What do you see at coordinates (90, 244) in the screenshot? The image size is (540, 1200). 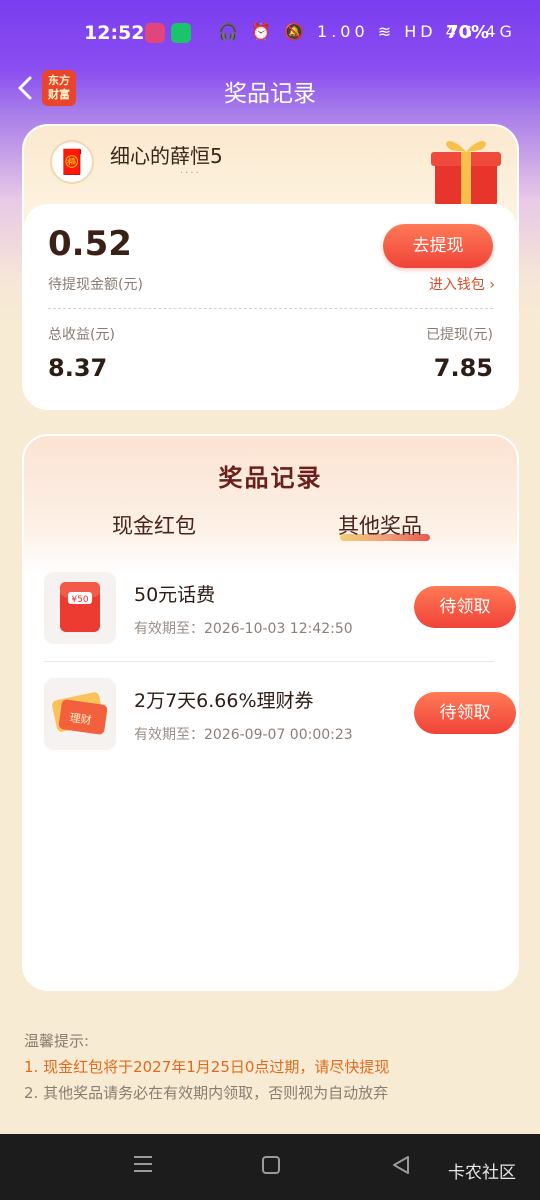 I see `pending-amount: 0.52` at bounding box center [90, 244].